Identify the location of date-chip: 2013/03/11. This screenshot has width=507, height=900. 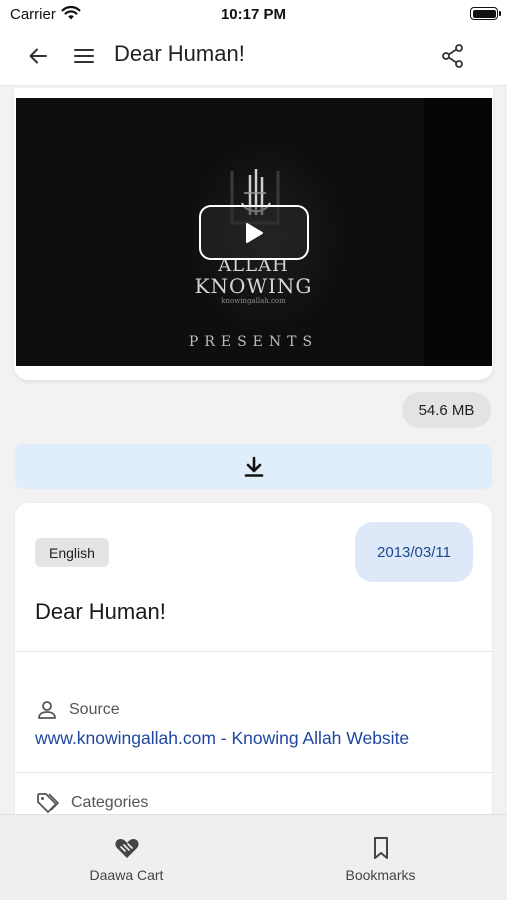
(414, 552).